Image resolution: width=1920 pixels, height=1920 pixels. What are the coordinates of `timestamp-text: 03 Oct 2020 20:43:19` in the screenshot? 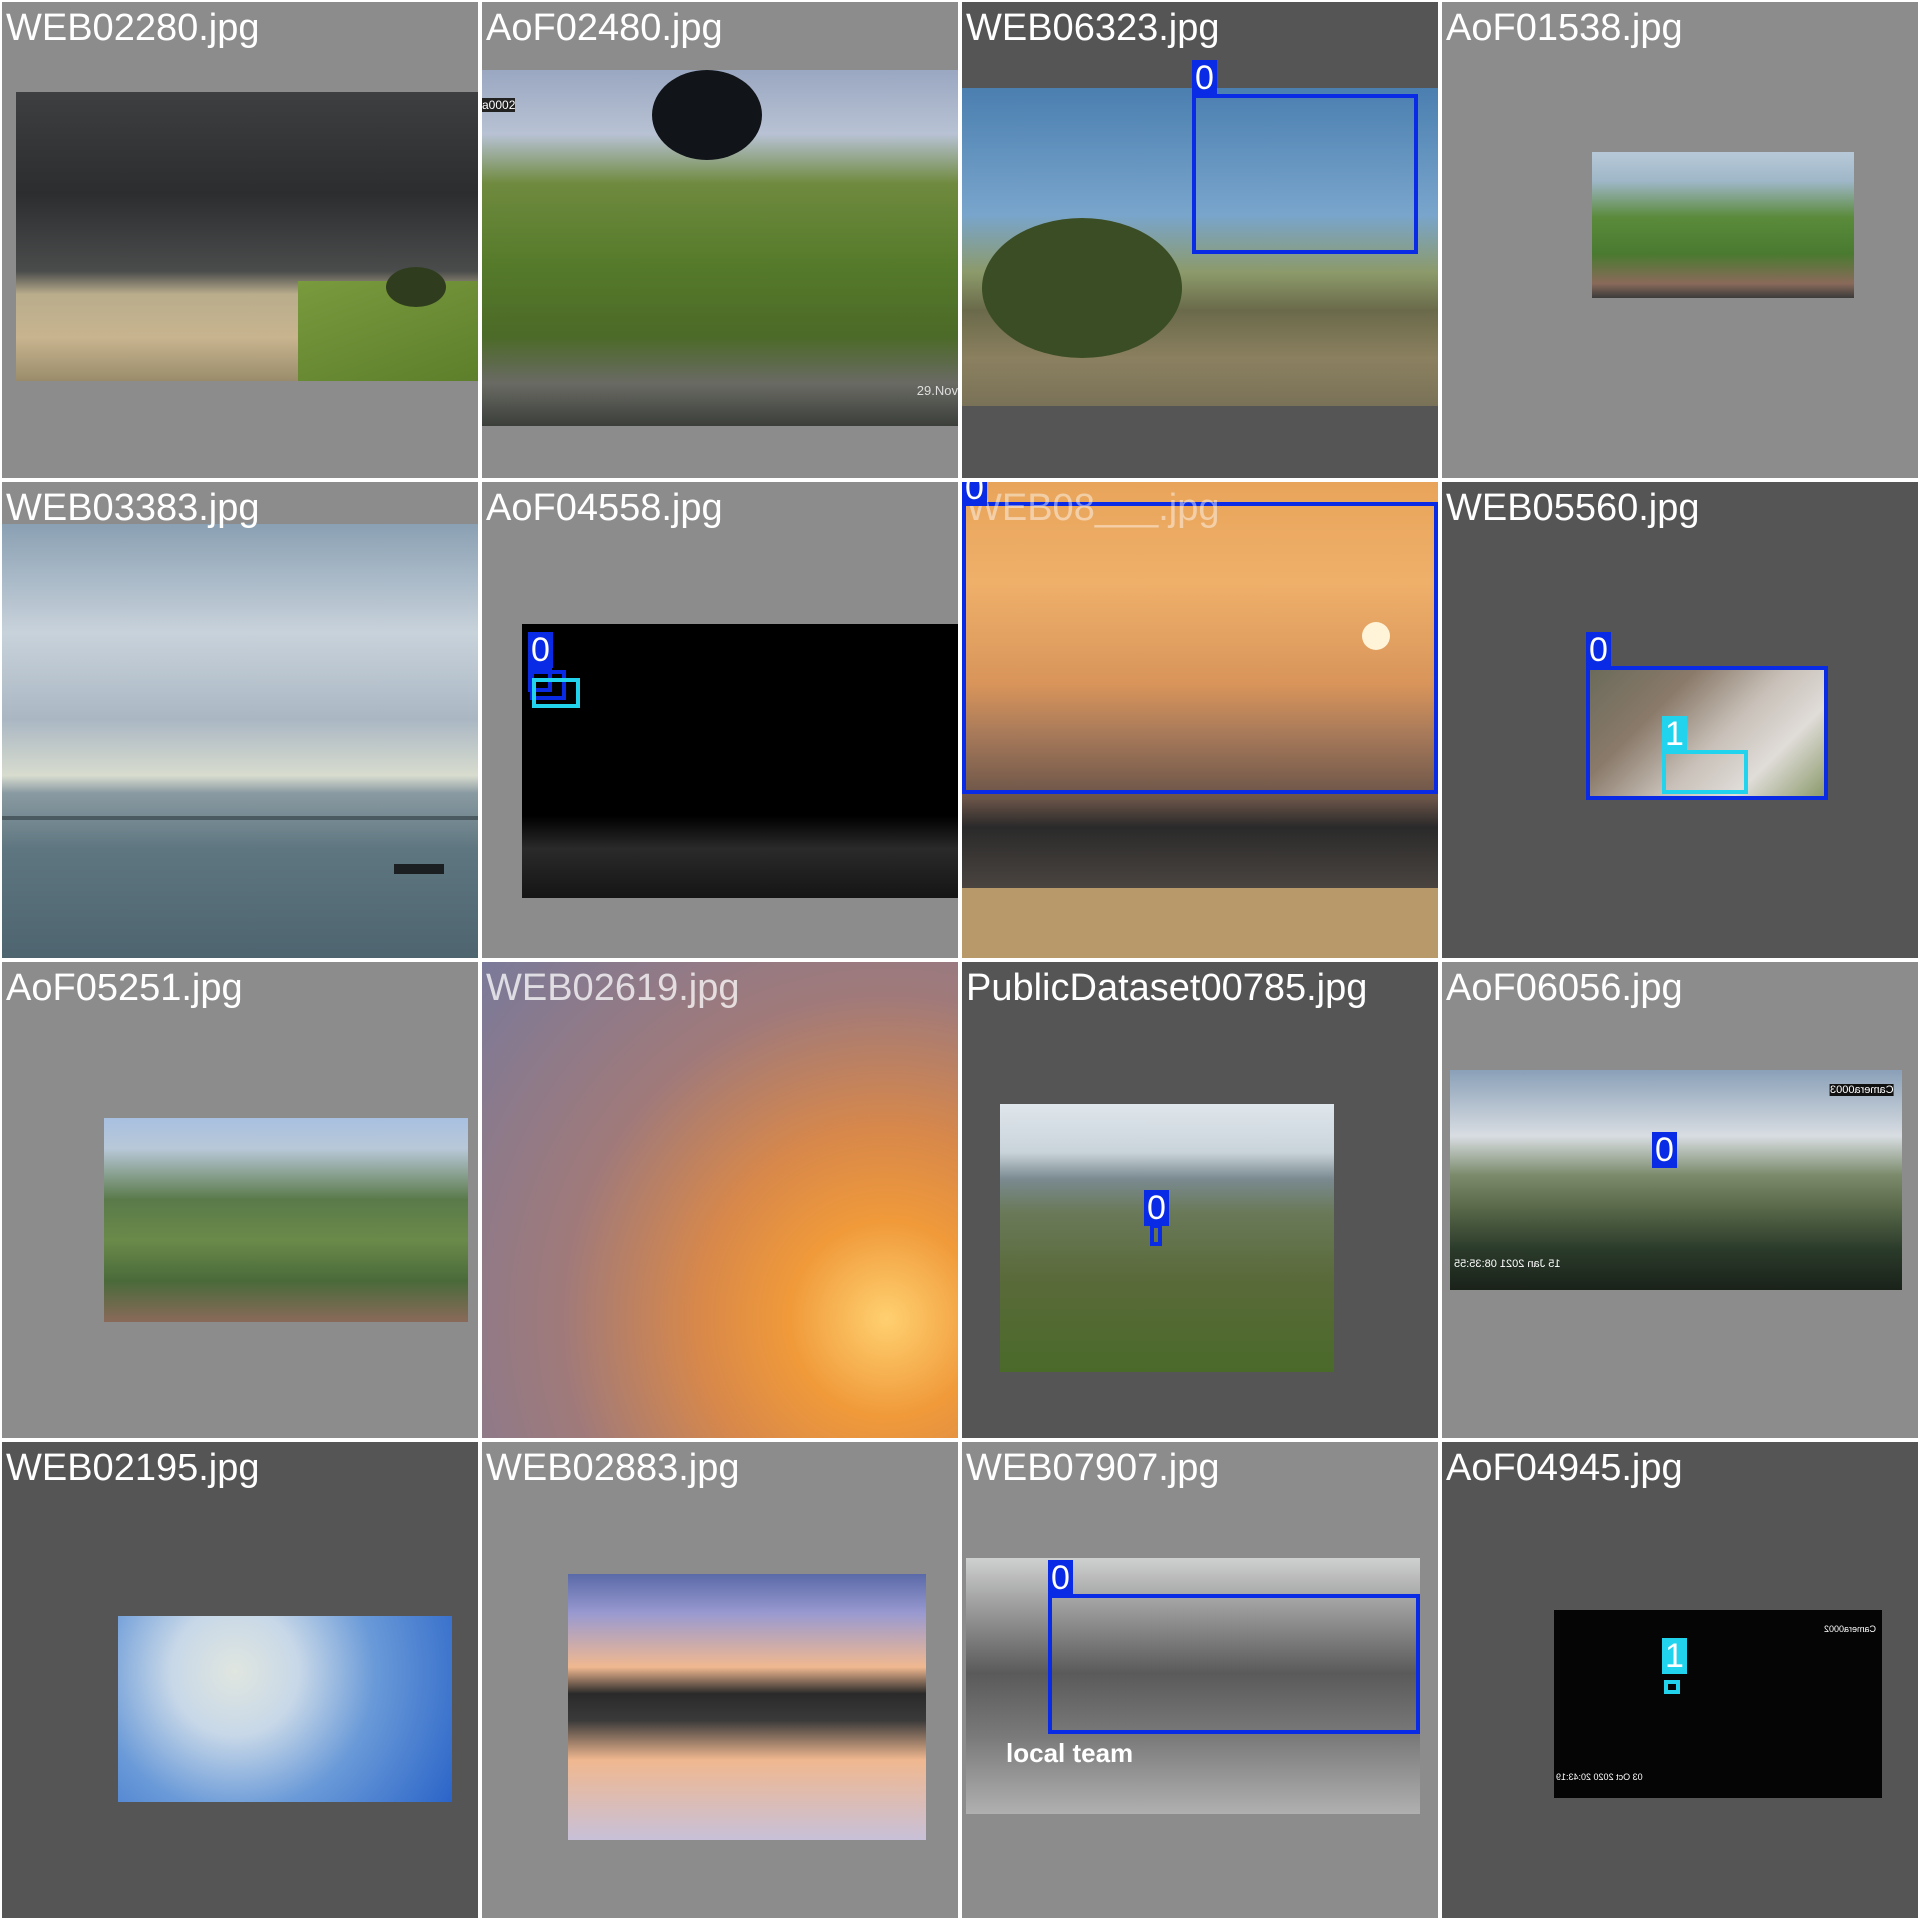 It's located at (1599, 1777).